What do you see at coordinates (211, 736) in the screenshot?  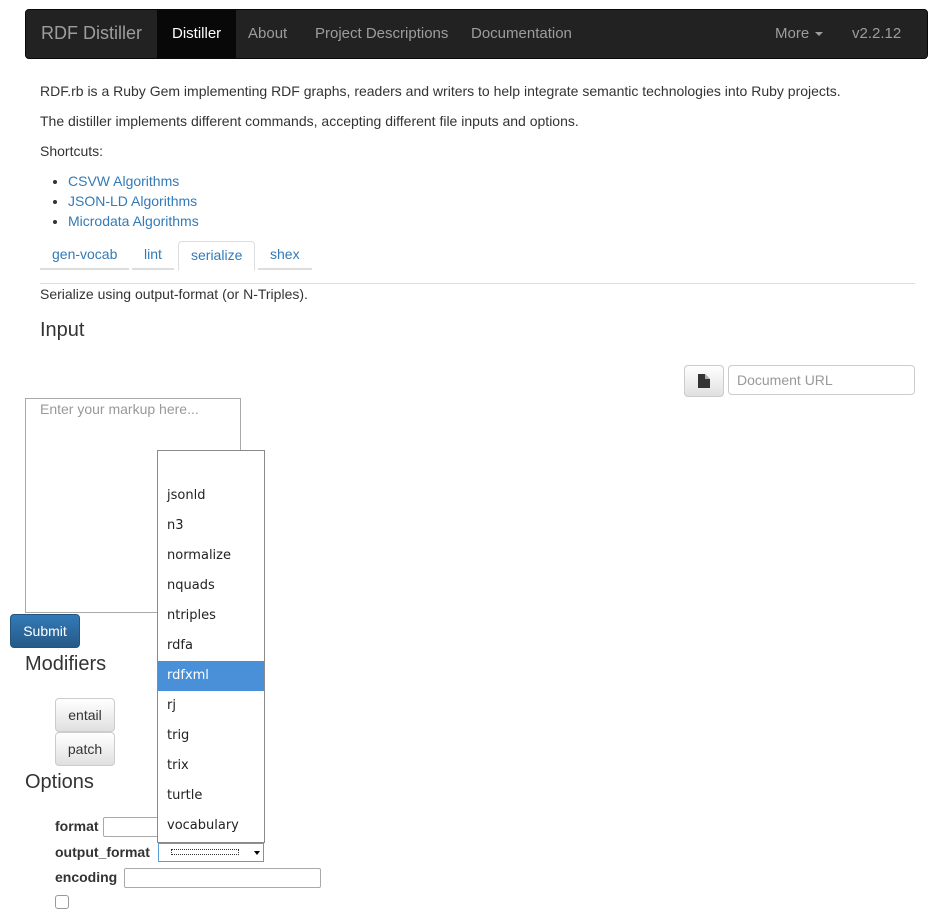 I see `dropdown-option: trig` at bounding box center [211, 736].